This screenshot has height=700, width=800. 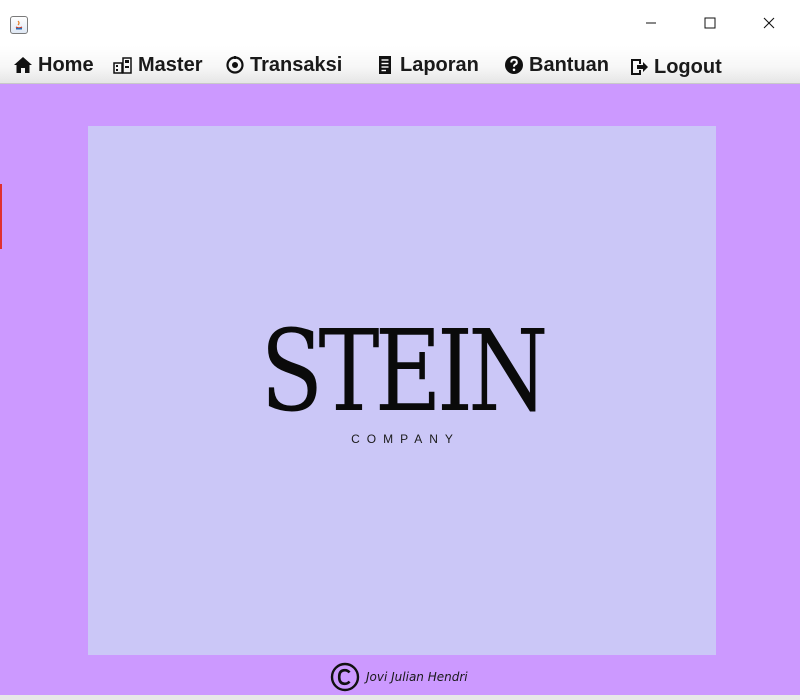 What do you see at coordinates (66, 64) in the screenshot?
I see `menu-home-label: Home` at bounding box center [66, 64].